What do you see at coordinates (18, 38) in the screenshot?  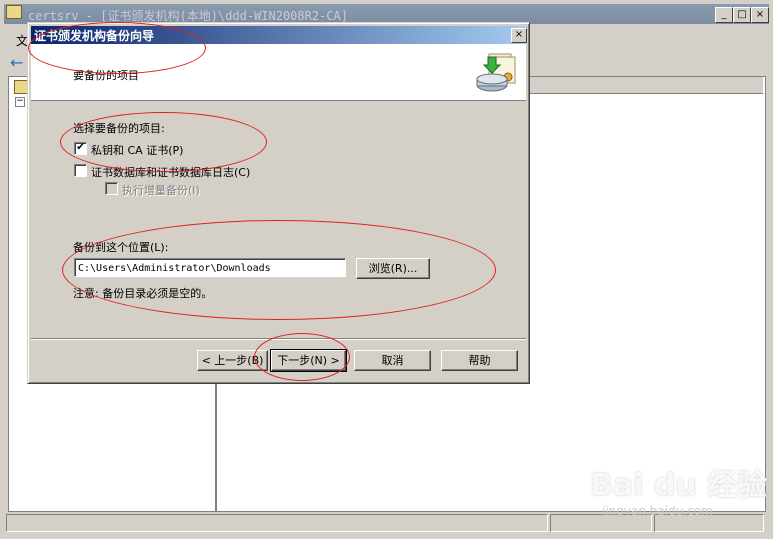 I see `menu-file: 文` at bounding box center [18, 38].